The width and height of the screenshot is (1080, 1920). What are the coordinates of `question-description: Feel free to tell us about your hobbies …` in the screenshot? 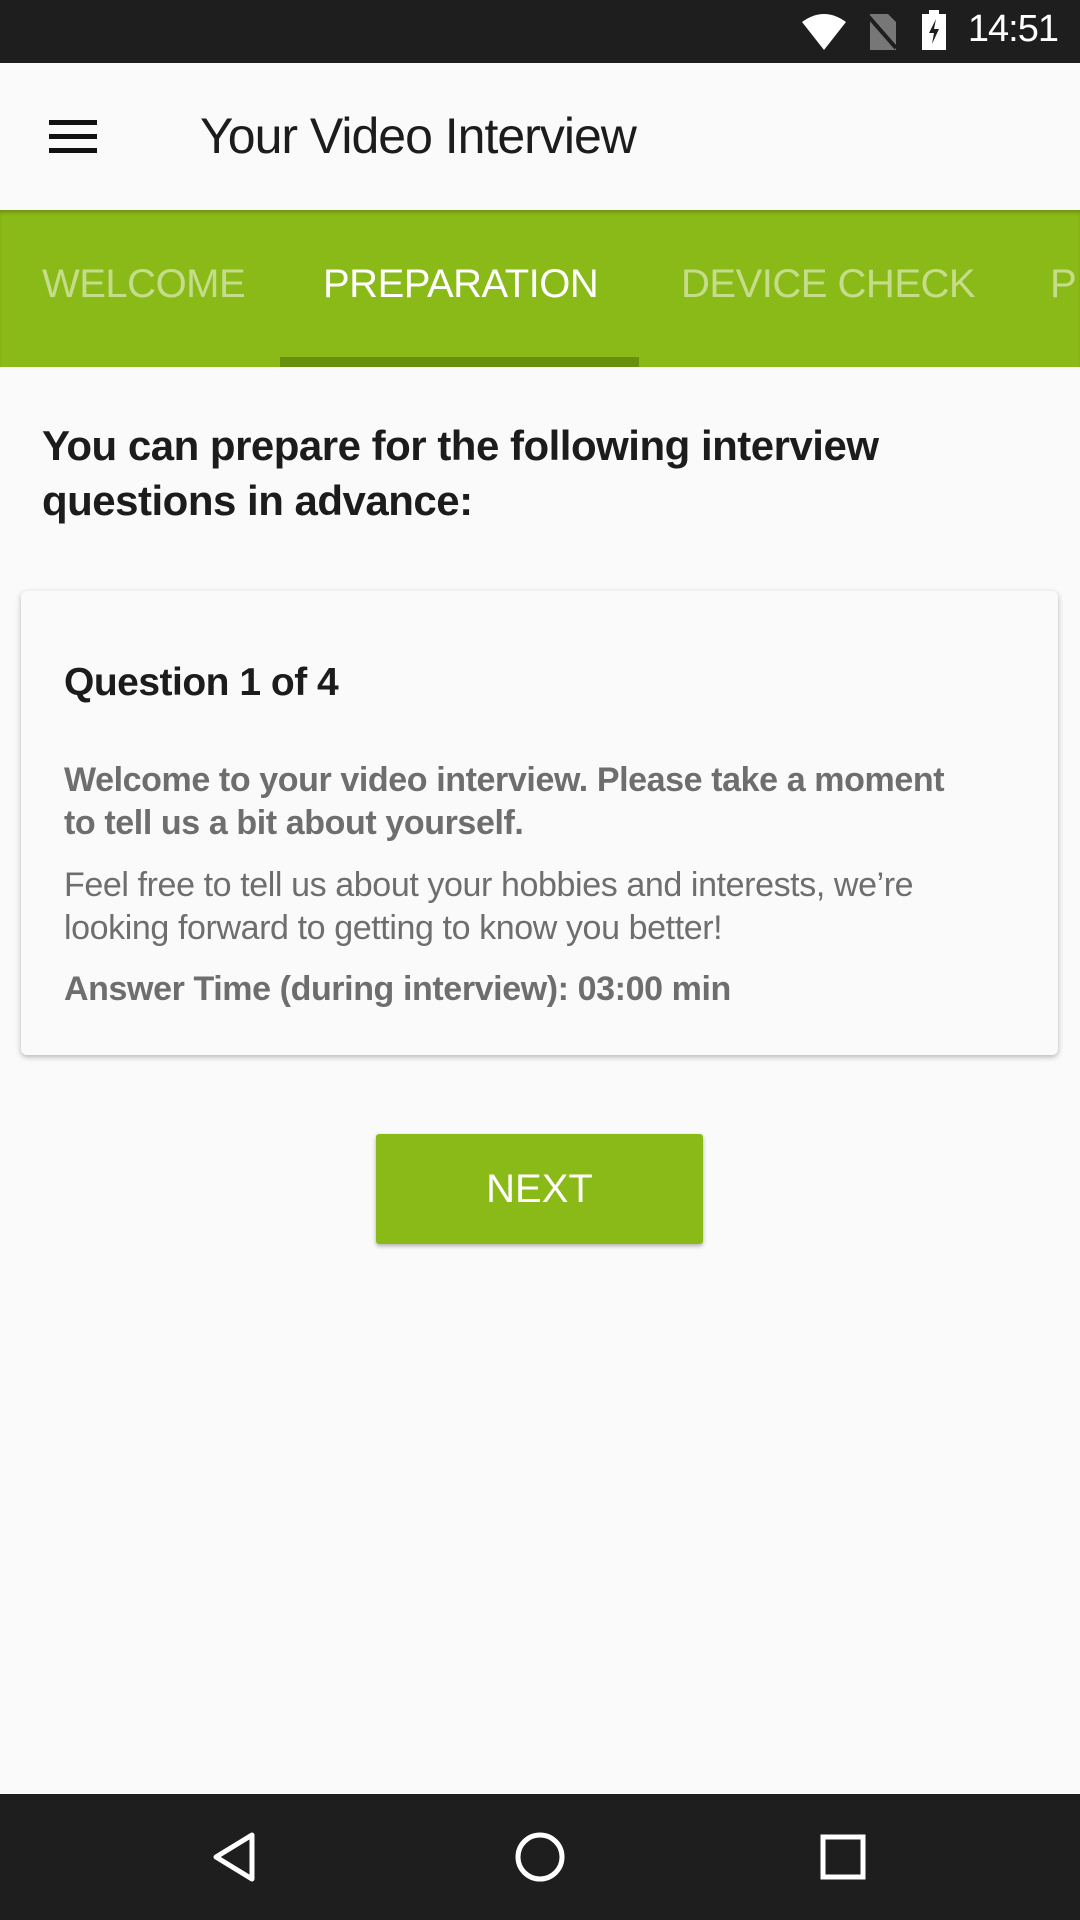 It's located at (489, 907).